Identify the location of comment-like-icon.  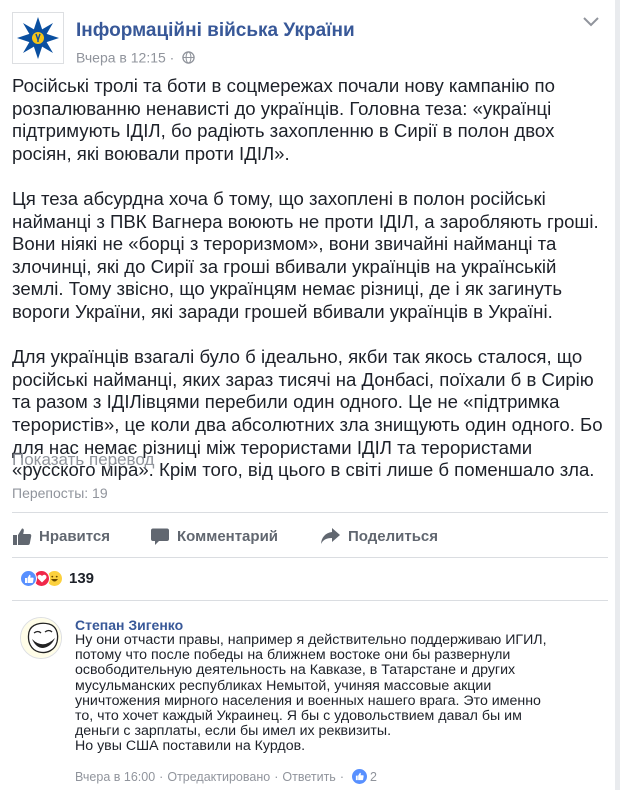
(359, 776).